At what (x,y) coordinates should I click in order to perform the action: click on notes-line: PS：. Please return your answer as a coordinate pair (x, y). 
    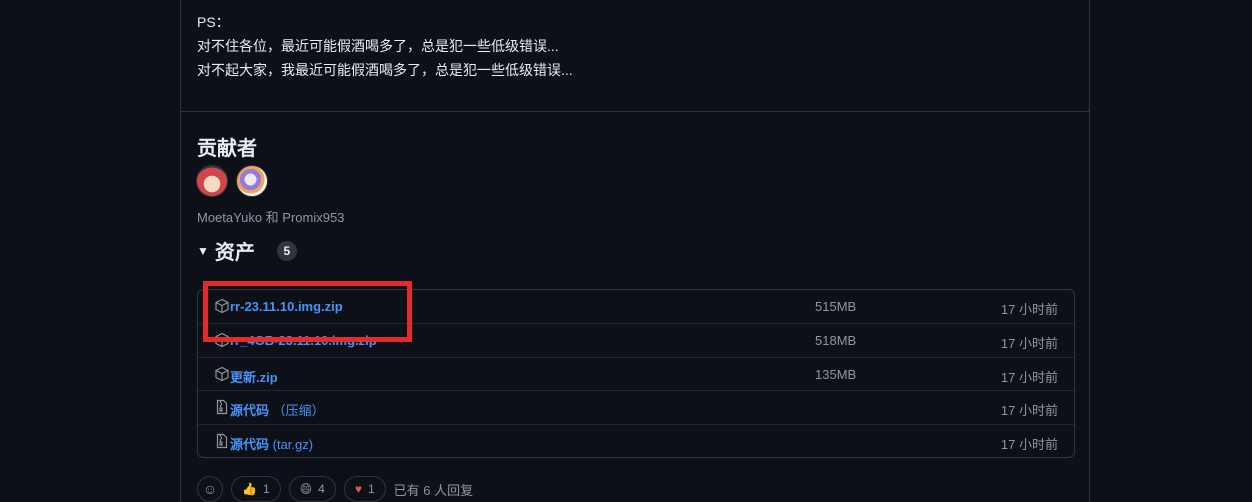
    Looking at the image, I should click on (213, 22).